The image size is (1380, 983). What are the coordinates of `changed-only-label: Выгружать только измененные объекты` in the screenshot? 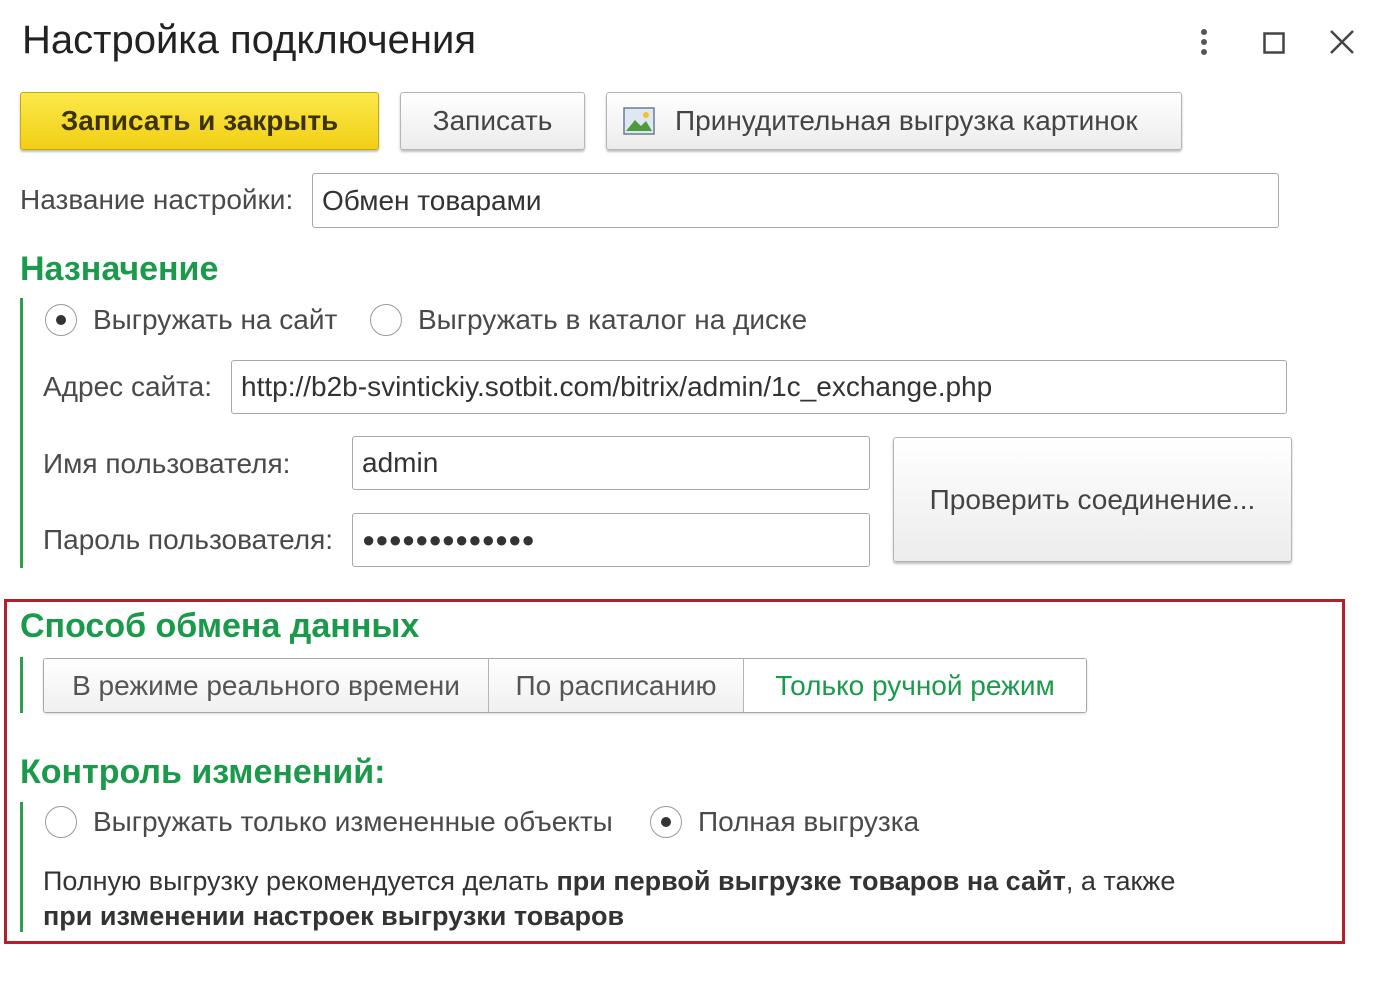 It's located at (353, 821).